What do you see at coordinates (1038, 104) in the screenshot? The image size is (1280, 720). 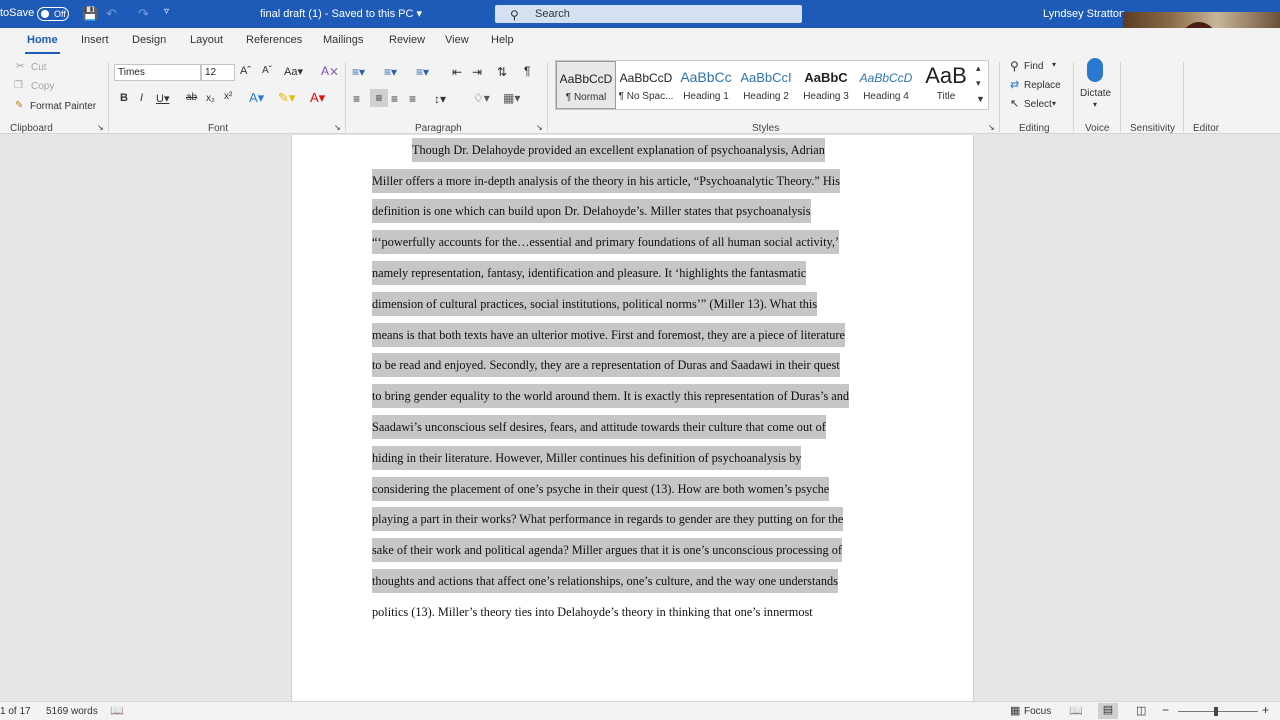 I see `select-button: Select` at bounding box center [1038, 104].